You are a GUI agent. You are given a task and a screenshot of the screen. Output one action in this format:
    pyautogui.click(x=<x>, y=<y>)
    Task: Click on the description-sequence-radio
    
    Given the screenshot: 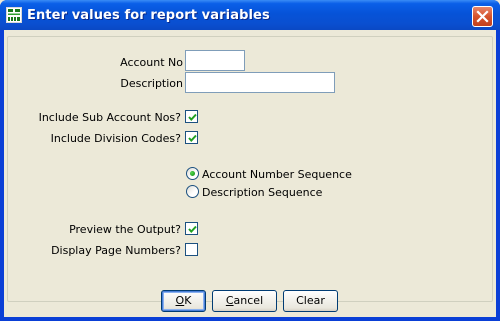 What is the action you would take?
    pyautogui.click(x=192, y=191)
    